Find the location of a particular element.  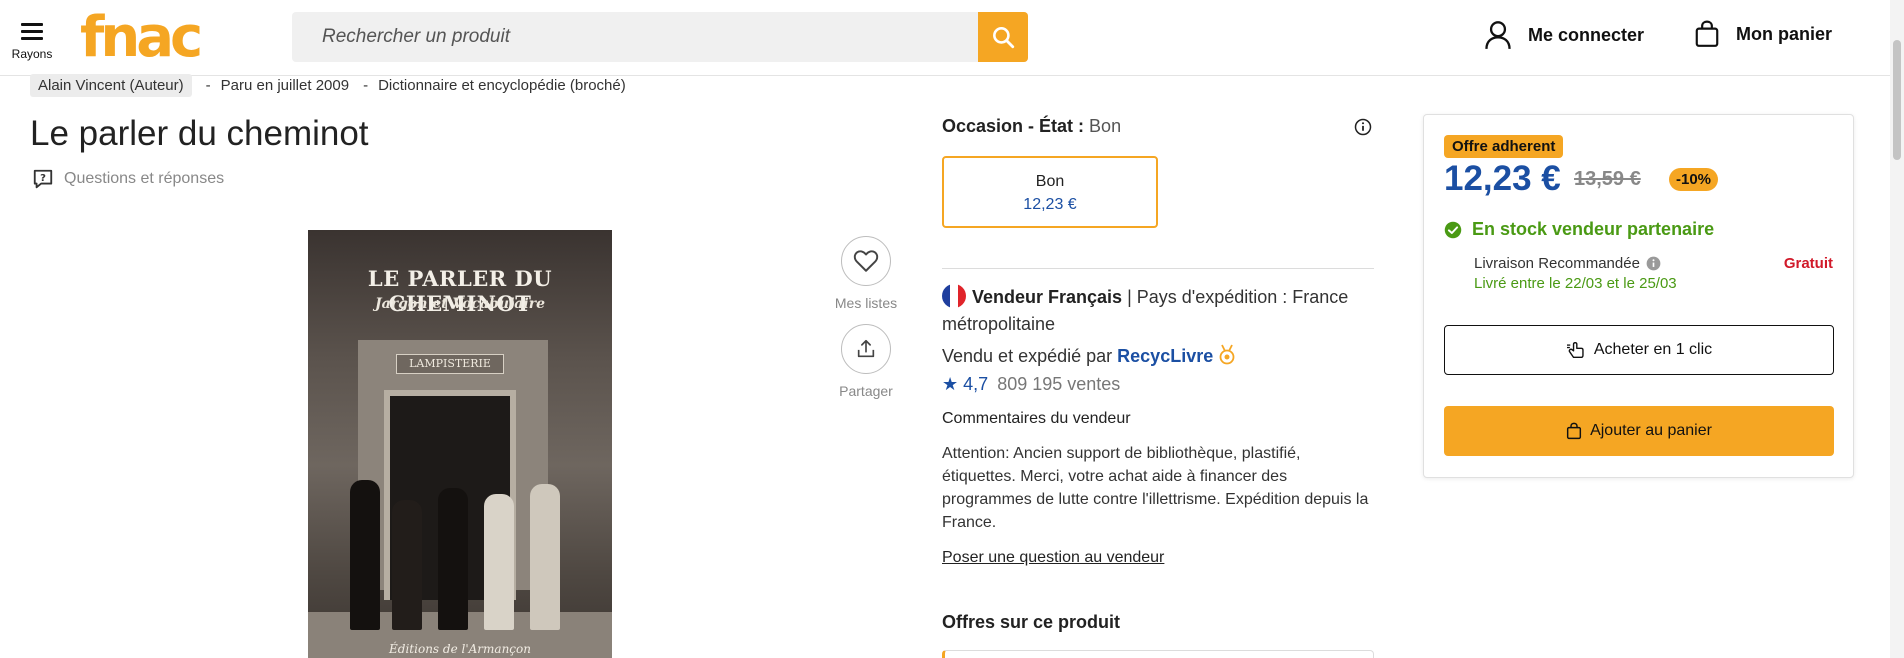

price: 12,23 € is located at coordinates (1502, 178).